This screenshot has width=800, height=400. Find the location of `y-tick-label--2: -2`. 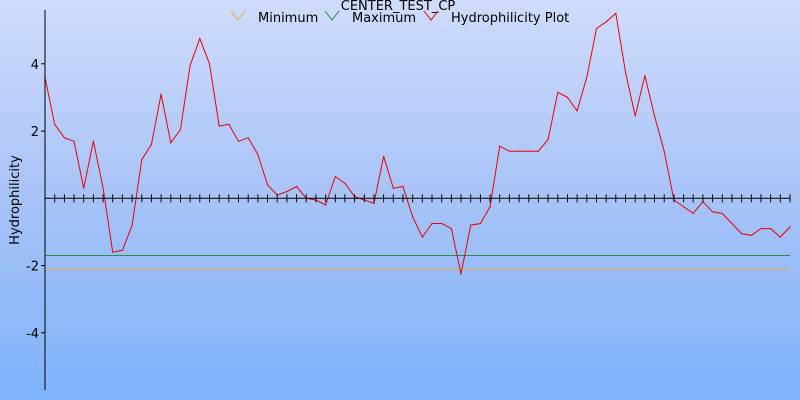

y-tick-label--2: -2 is located at coordinates (32, 267).